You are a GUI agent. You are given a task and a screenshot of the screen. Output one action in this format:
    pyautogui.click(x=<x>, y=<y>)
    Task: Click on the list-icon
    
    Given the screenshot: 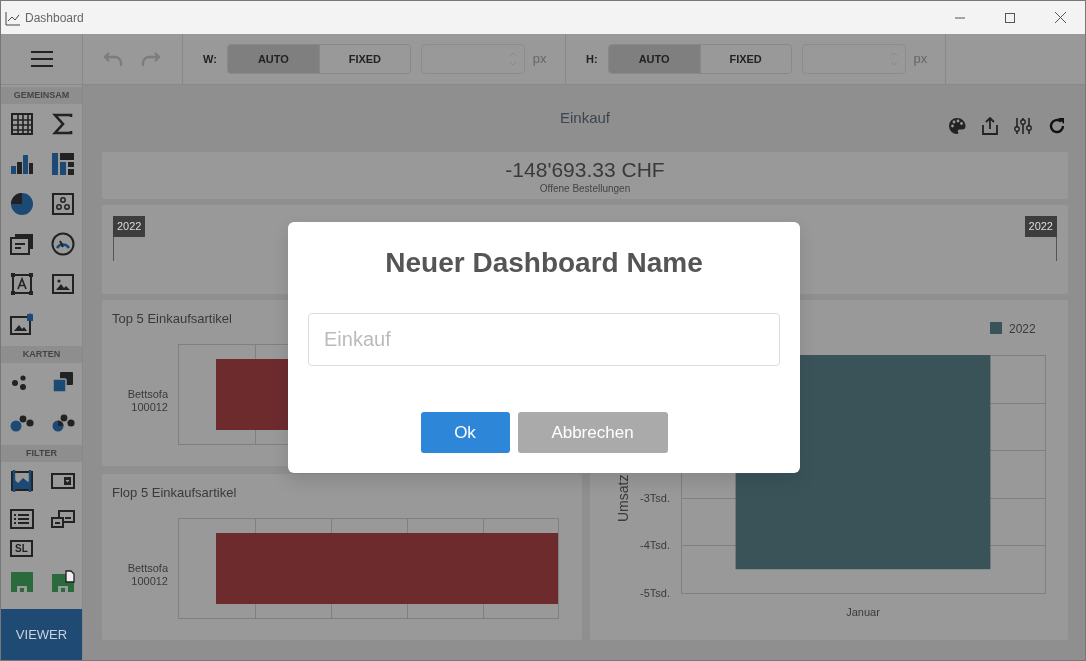 What is the action you would take?
    pyautogui.click(x=21, y=518)
    